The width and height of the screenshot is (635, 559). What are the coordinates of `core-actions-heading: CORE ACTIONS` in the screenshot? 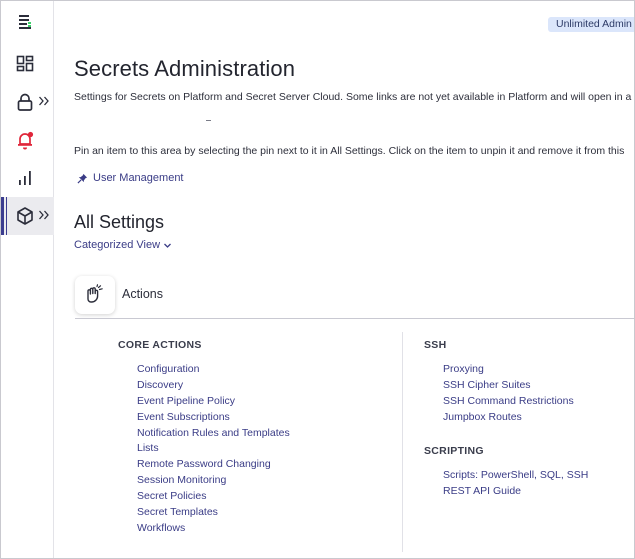 It's located at (160, 345).